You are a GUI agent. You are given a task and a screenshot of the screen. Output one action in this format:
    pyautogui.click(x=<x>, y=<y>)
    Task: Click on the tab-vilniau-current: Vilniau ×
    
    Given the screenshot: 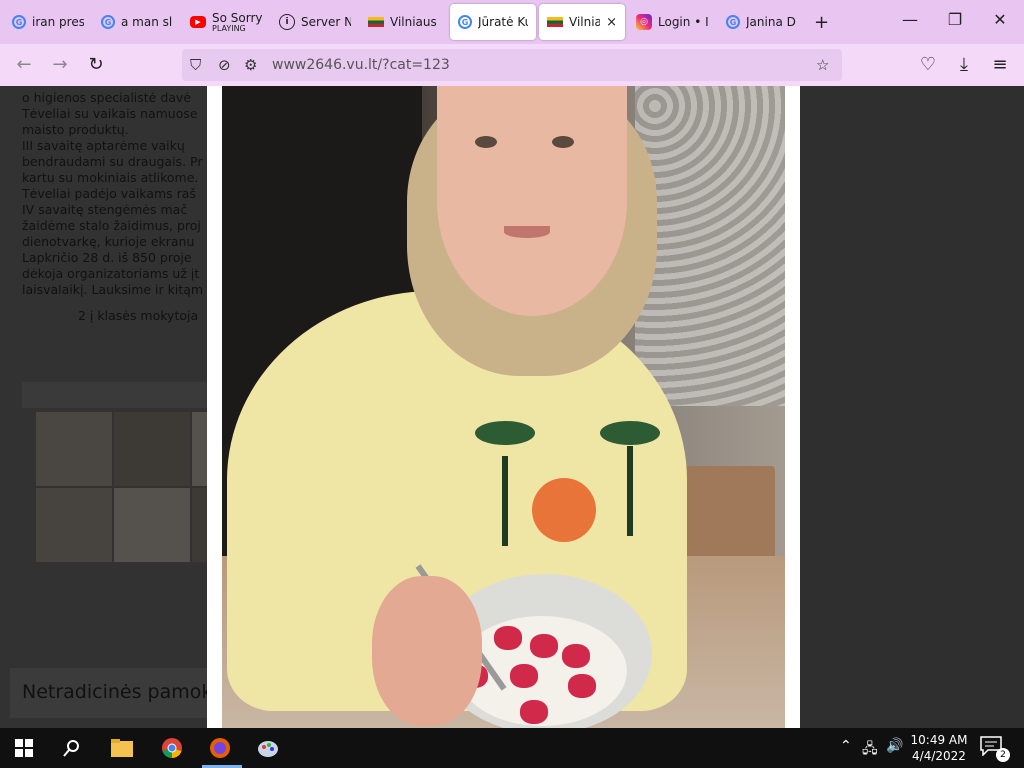 What is the action you would take?
    pyautogui.click(x=582, y=22)
    